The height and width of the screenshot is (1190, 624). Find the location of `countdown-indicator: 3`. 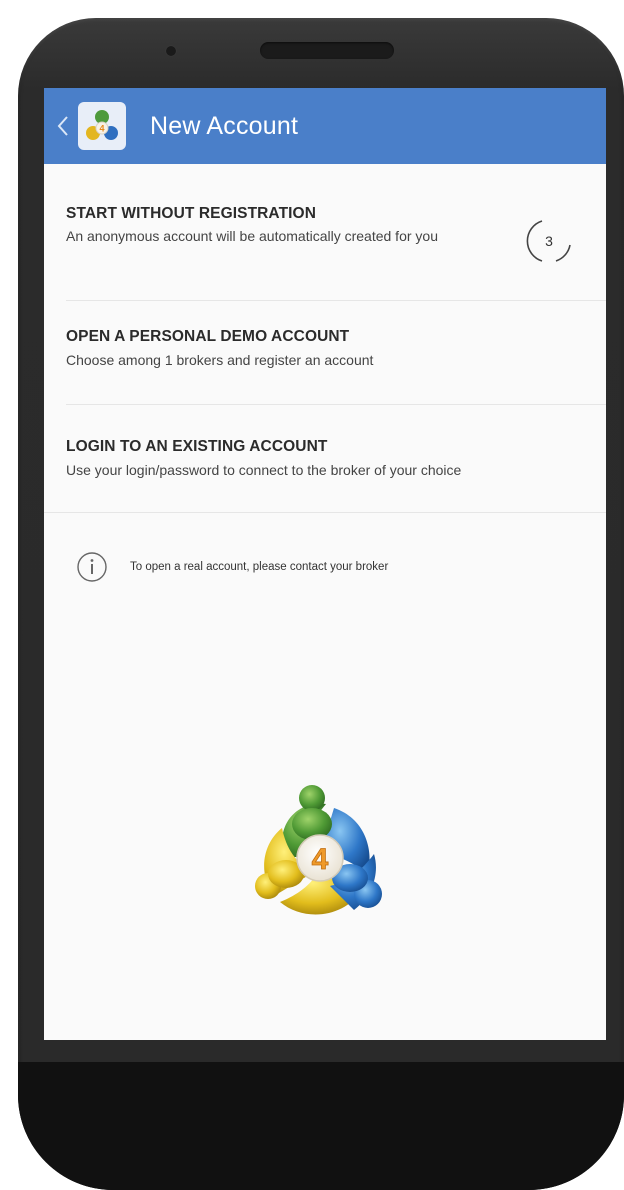

countdown-indicator: 3 is located at coordinates (549, 241).